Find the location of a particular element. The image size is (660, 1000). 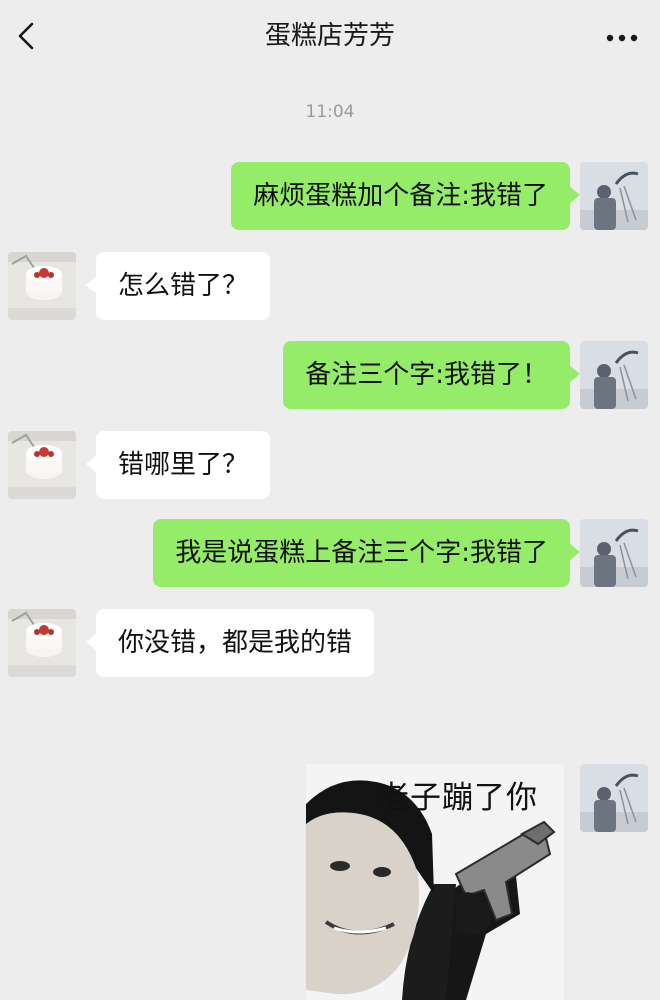

more-button is located at coordinates (622, 38).